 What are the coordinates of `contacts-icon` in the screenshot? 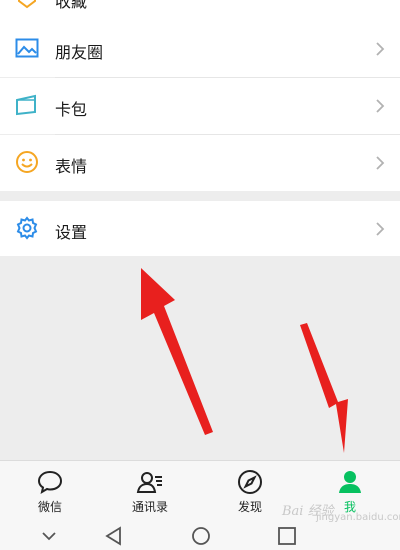 It's located at (149, 482).